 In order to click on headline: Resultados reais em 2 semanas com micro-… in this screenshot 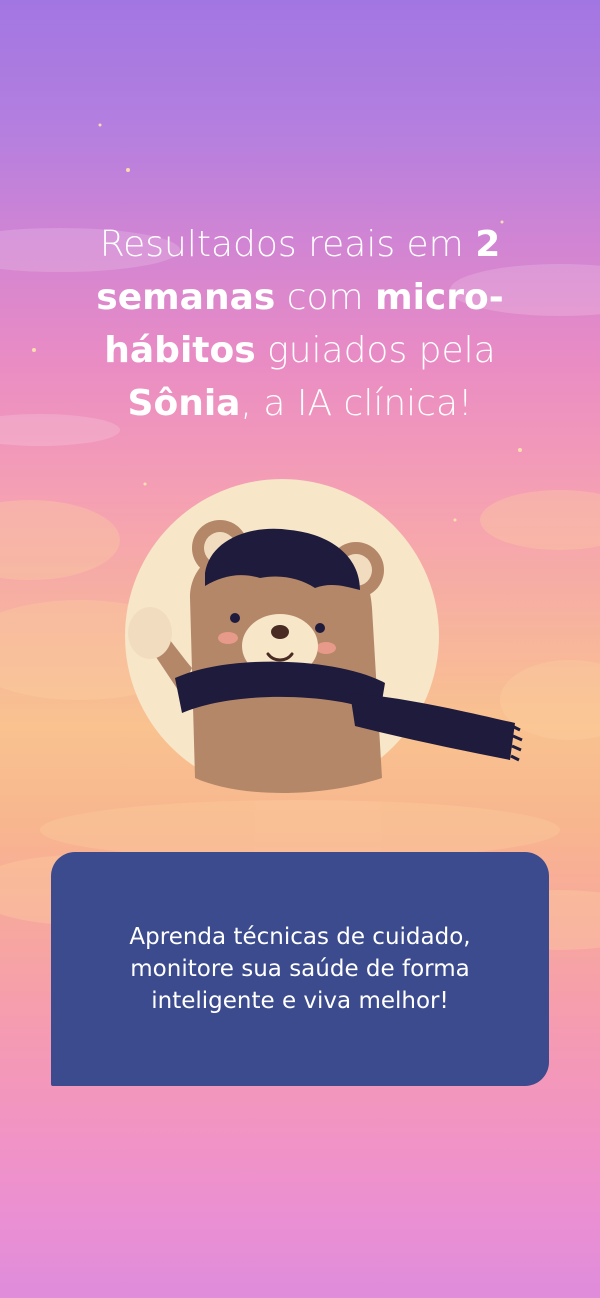, I will do `click(300, 324)`.